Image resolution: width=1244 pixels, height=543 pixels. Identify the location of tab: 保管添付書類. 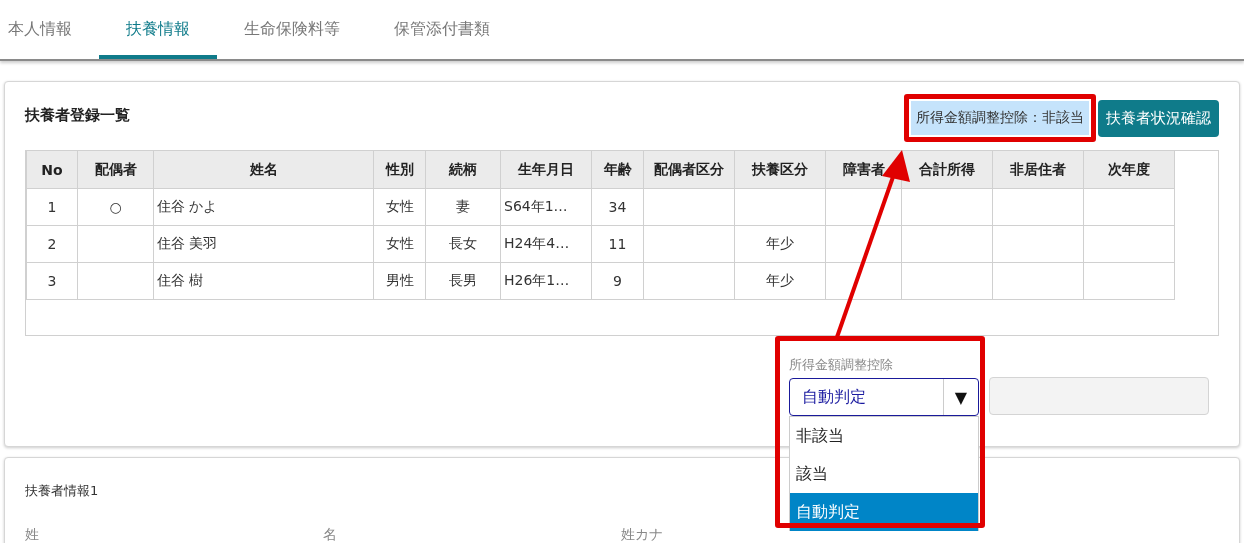
(442, 29).